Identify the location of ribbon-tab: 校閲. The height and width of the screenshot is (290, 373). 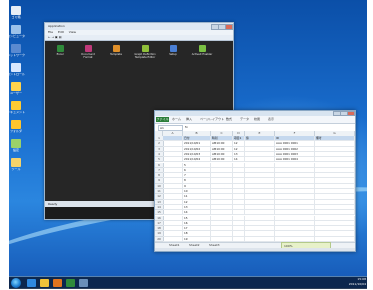
(257, 119).